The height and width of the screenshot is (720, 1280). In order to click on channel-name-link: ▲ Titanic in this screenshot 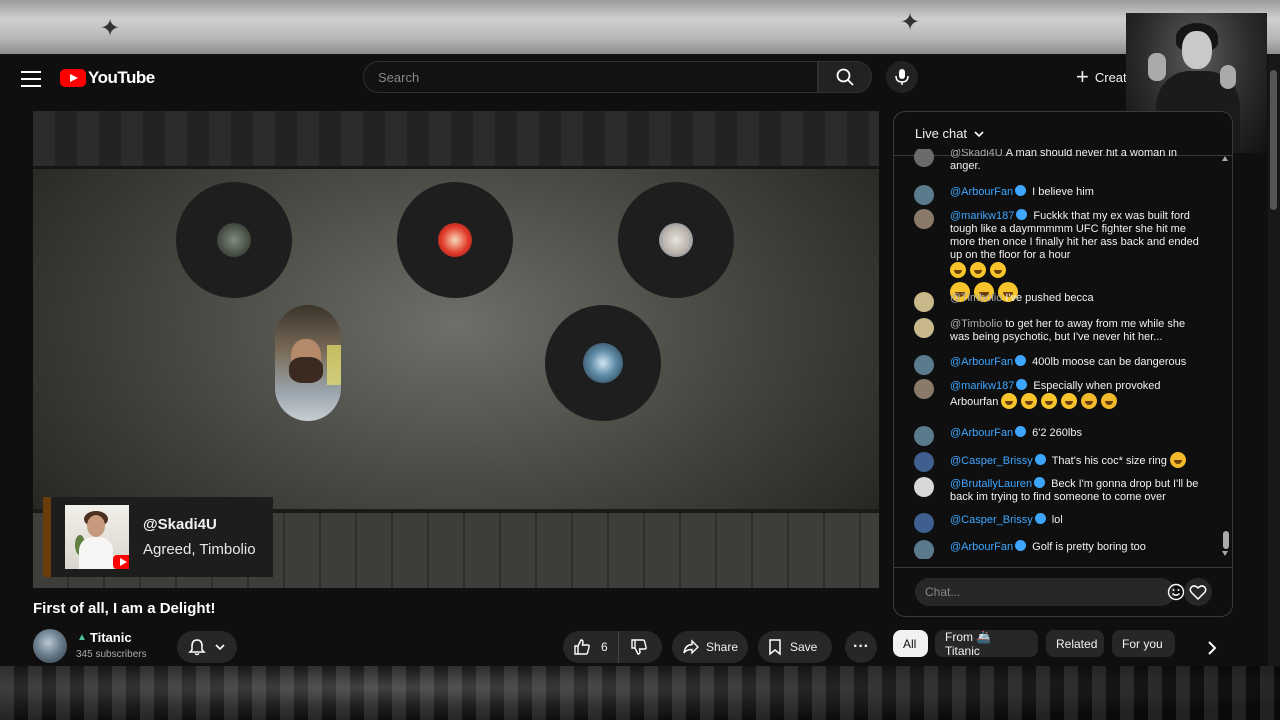, I will do `click(104, 637)`.